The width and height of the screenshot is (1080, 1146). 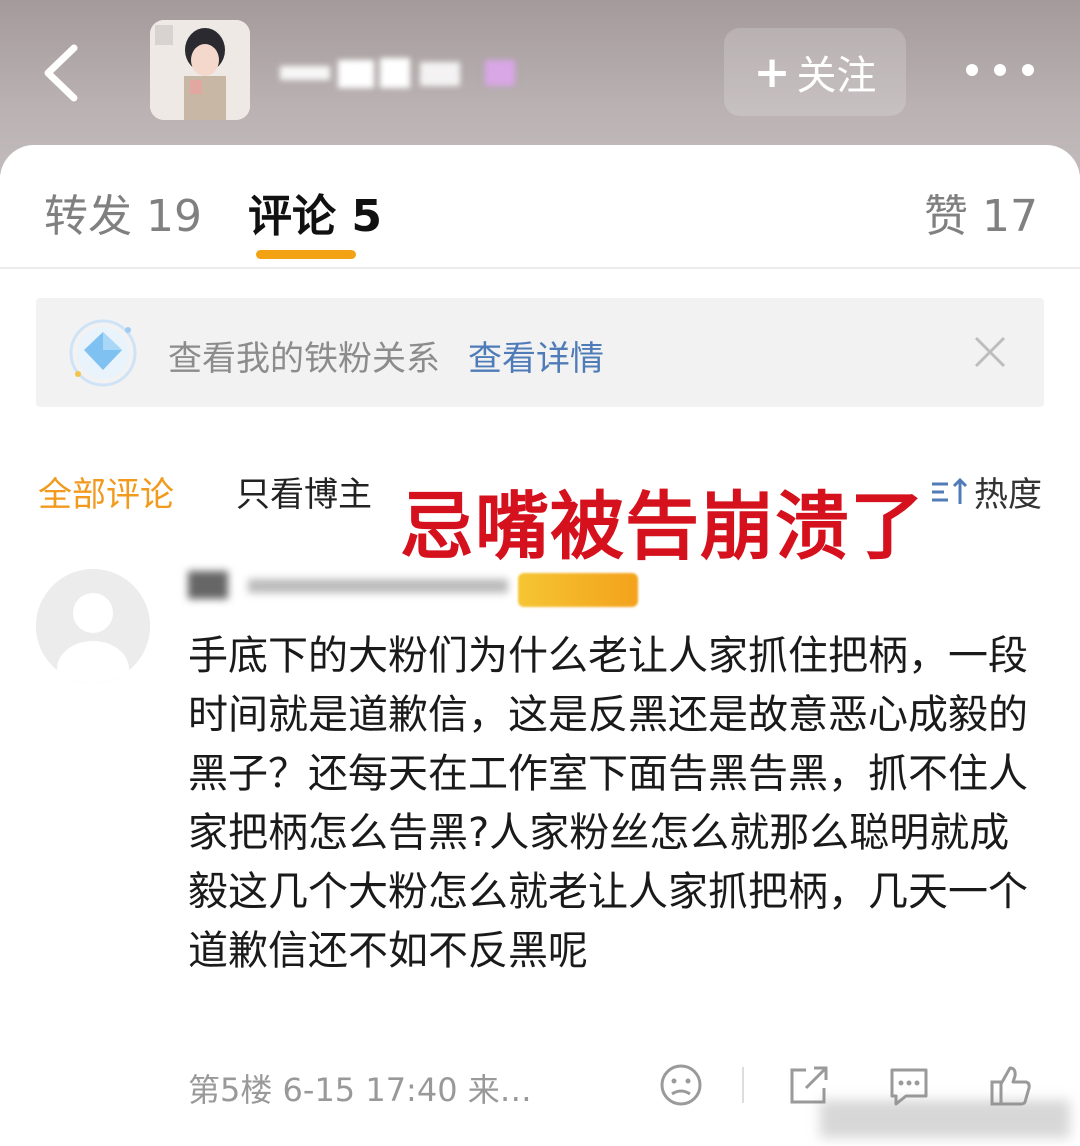 I want to click on overlay-caption: 忌嘴被告崩溃了, so click(x=662, y=527).